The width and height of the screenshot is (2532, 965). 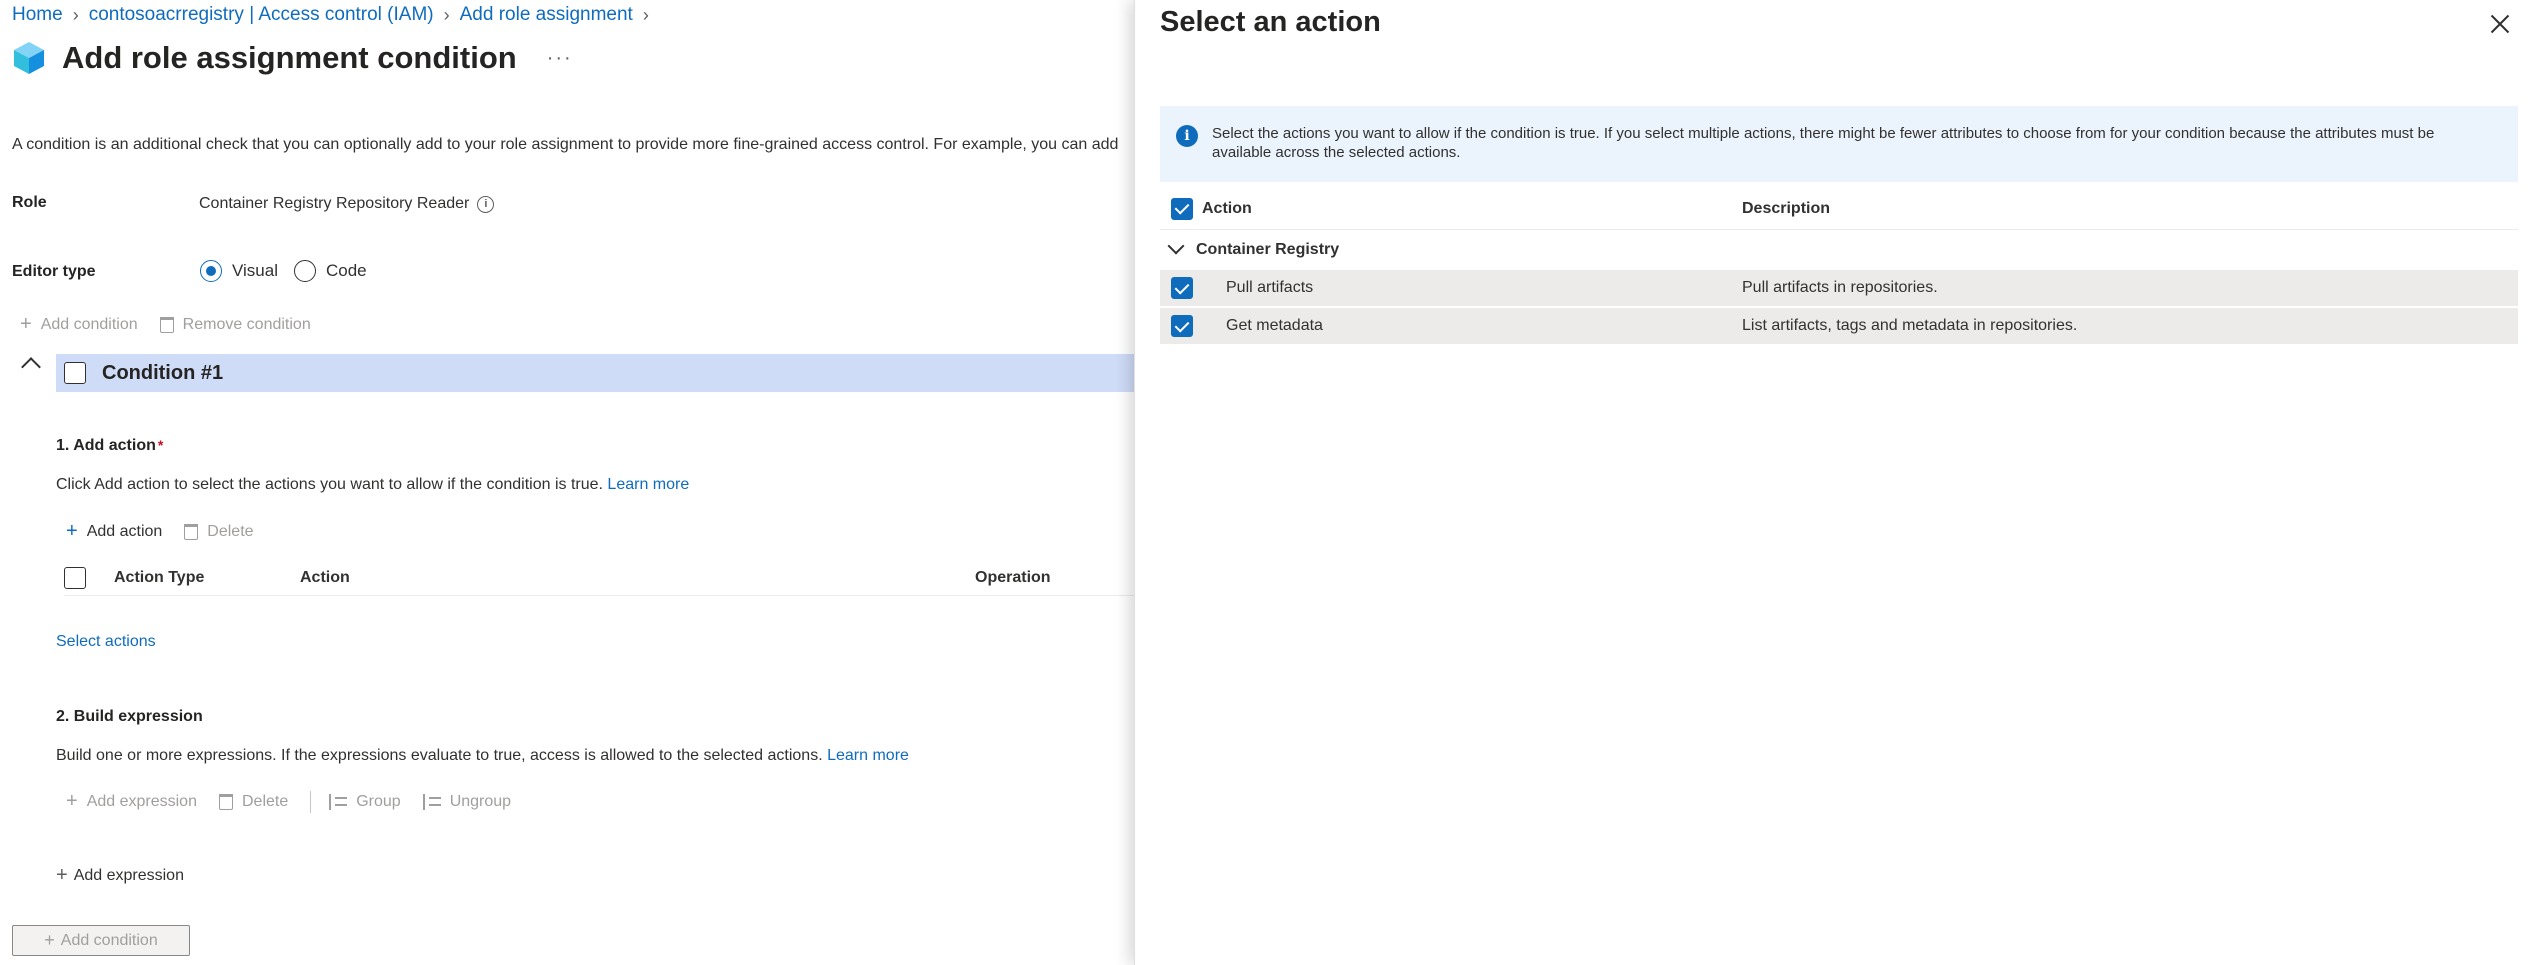 What do you see at coordinates (246, 324) in the screenshot?
I see `remove-condition-label: Remove condition` at bounding box center [246, 324].